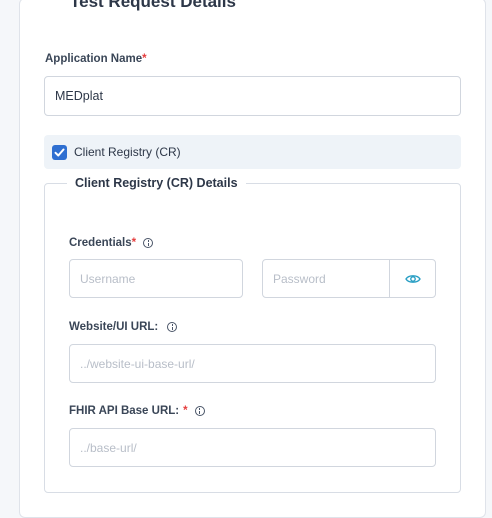 The width and height of the screenshot is (492, 518). I want to click on credentials-label: Credentials*, so click(111, 243).